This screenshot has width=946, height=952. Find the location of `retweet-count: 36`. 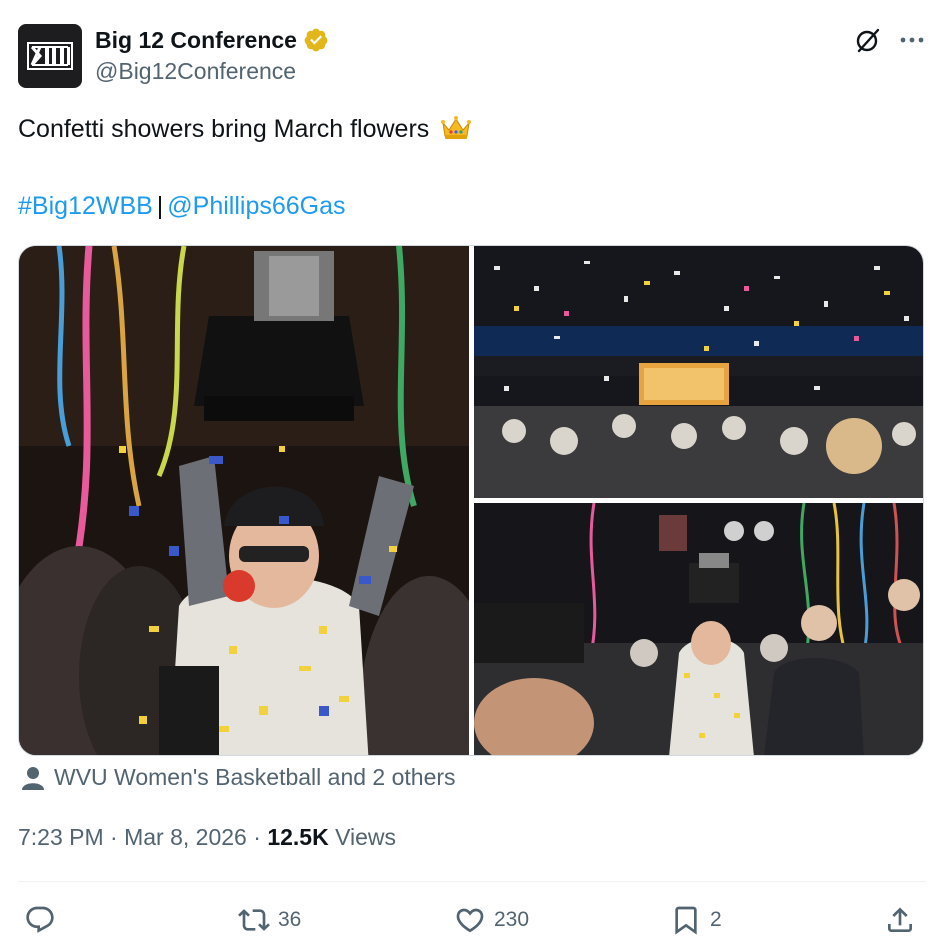

retweet-count: 36 is located at coordinates (290, 919).